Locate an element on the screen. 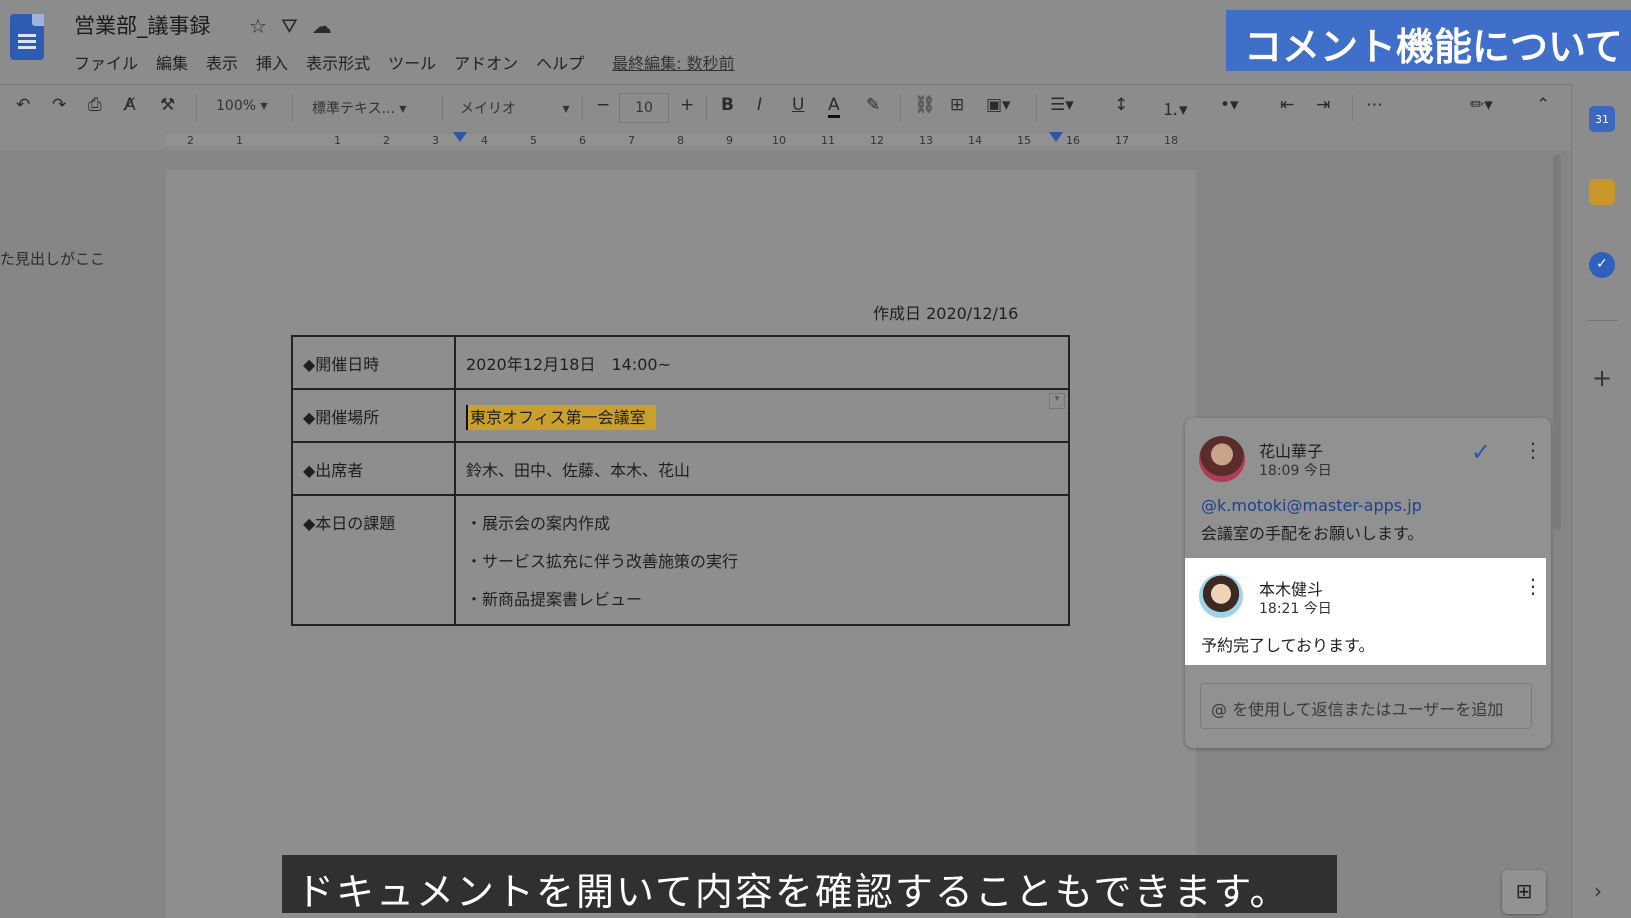 Image resolution: width=1631 pixels, height=918 pixels. font-size-decrease-button: − is located at coordinates (603, 105).